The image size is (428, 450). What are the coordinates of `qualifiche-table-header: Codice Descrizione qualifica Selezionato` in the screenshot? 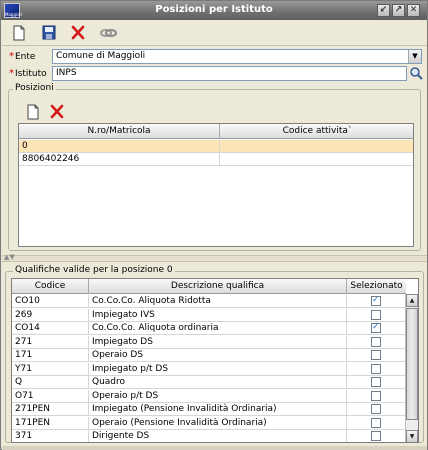 It's located at (209, 286).